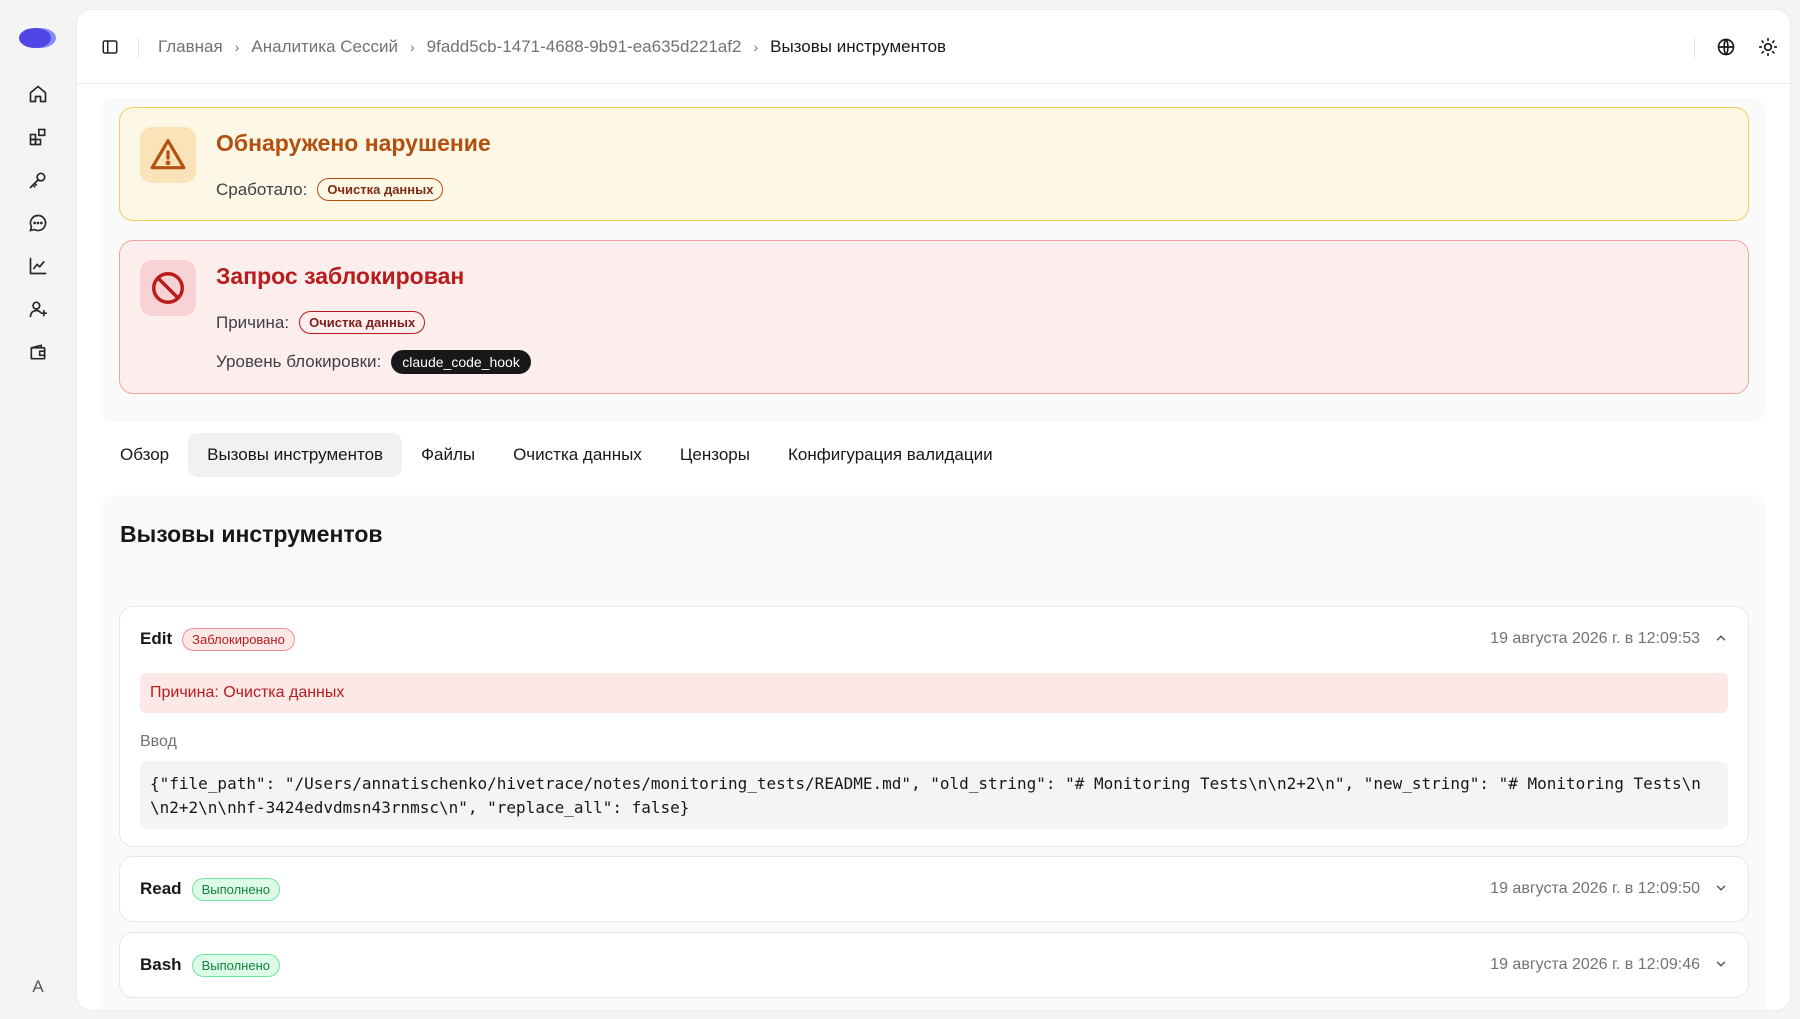  Describe the element at coordinates (262, 189) in the screenshot. I see `triggered-label: Сработало:` at that location.